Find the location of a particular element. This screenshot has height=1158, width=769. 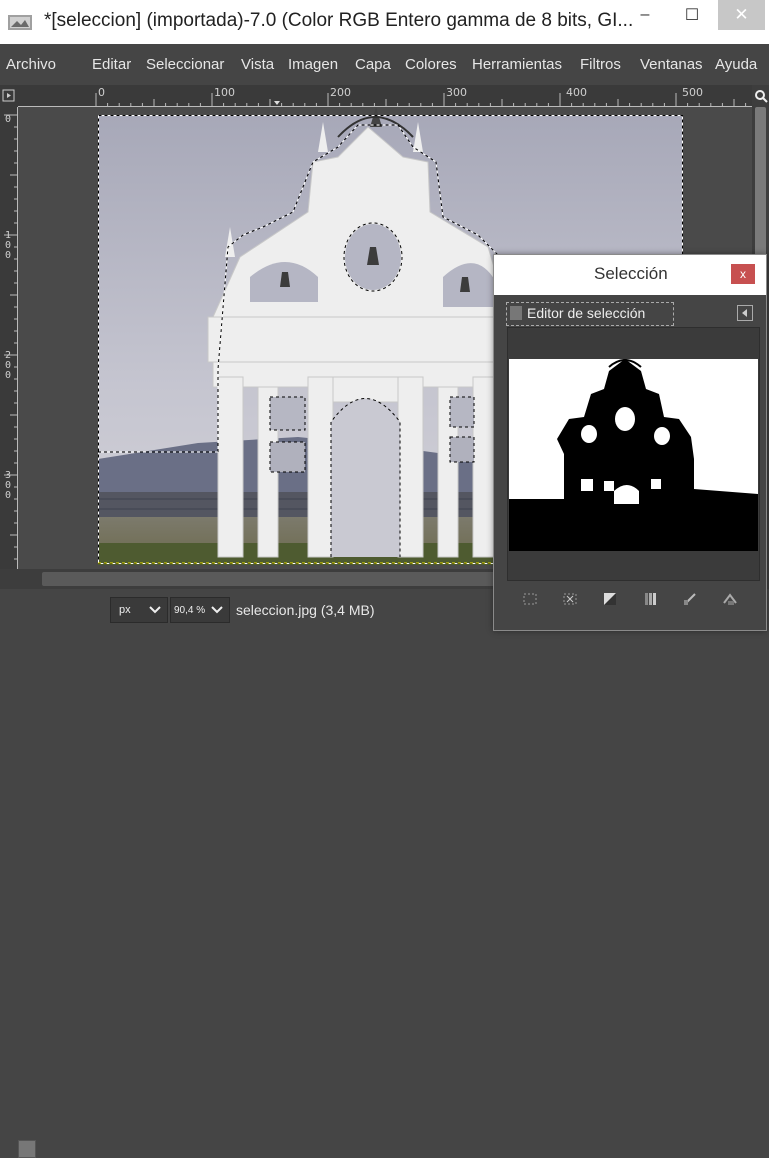

close-icon: ✕ is located at coordinates (741, 14).